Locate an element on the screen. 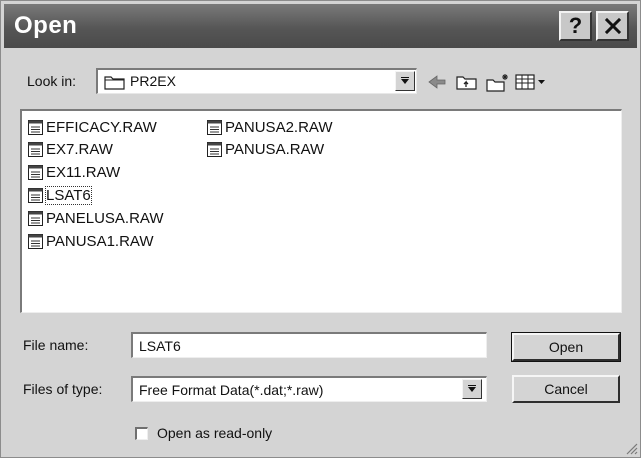  list-item: EFFICACY.RAW is located at coordinates (92, 127).